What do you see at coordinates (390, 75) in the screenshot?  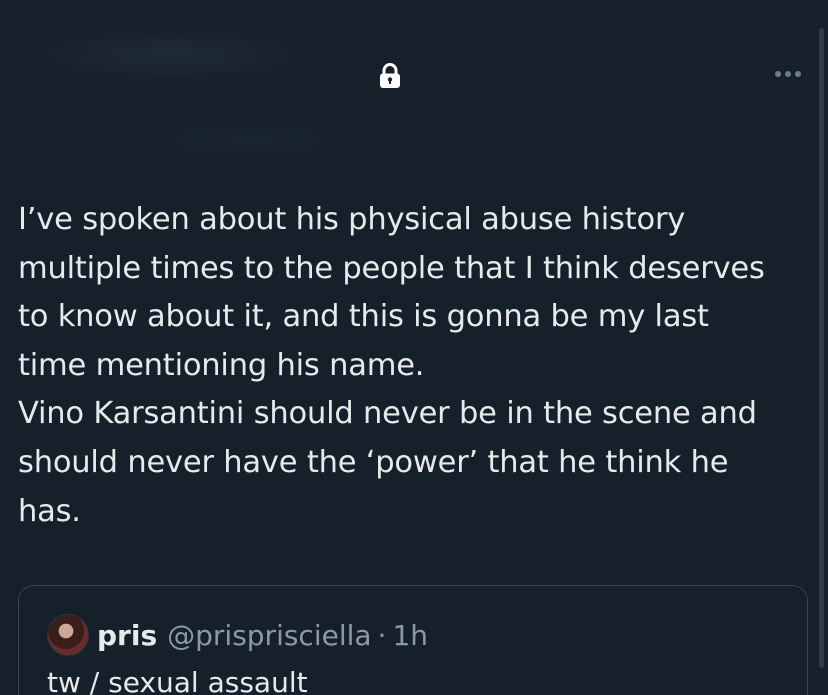 I see `lock-icon` at bounding box center [390, 75].